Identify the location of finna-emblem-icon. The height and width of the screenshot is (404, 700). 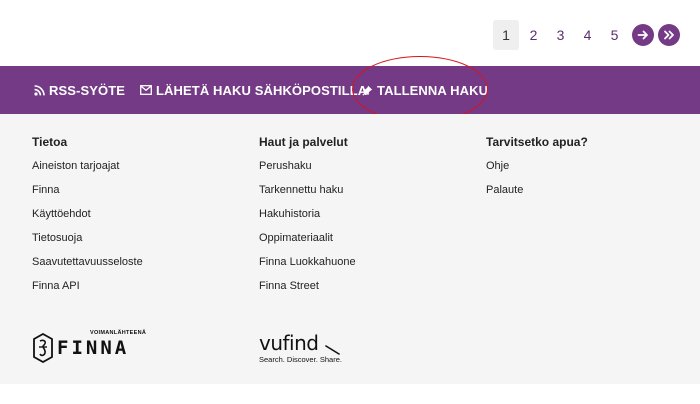
(43, 348).